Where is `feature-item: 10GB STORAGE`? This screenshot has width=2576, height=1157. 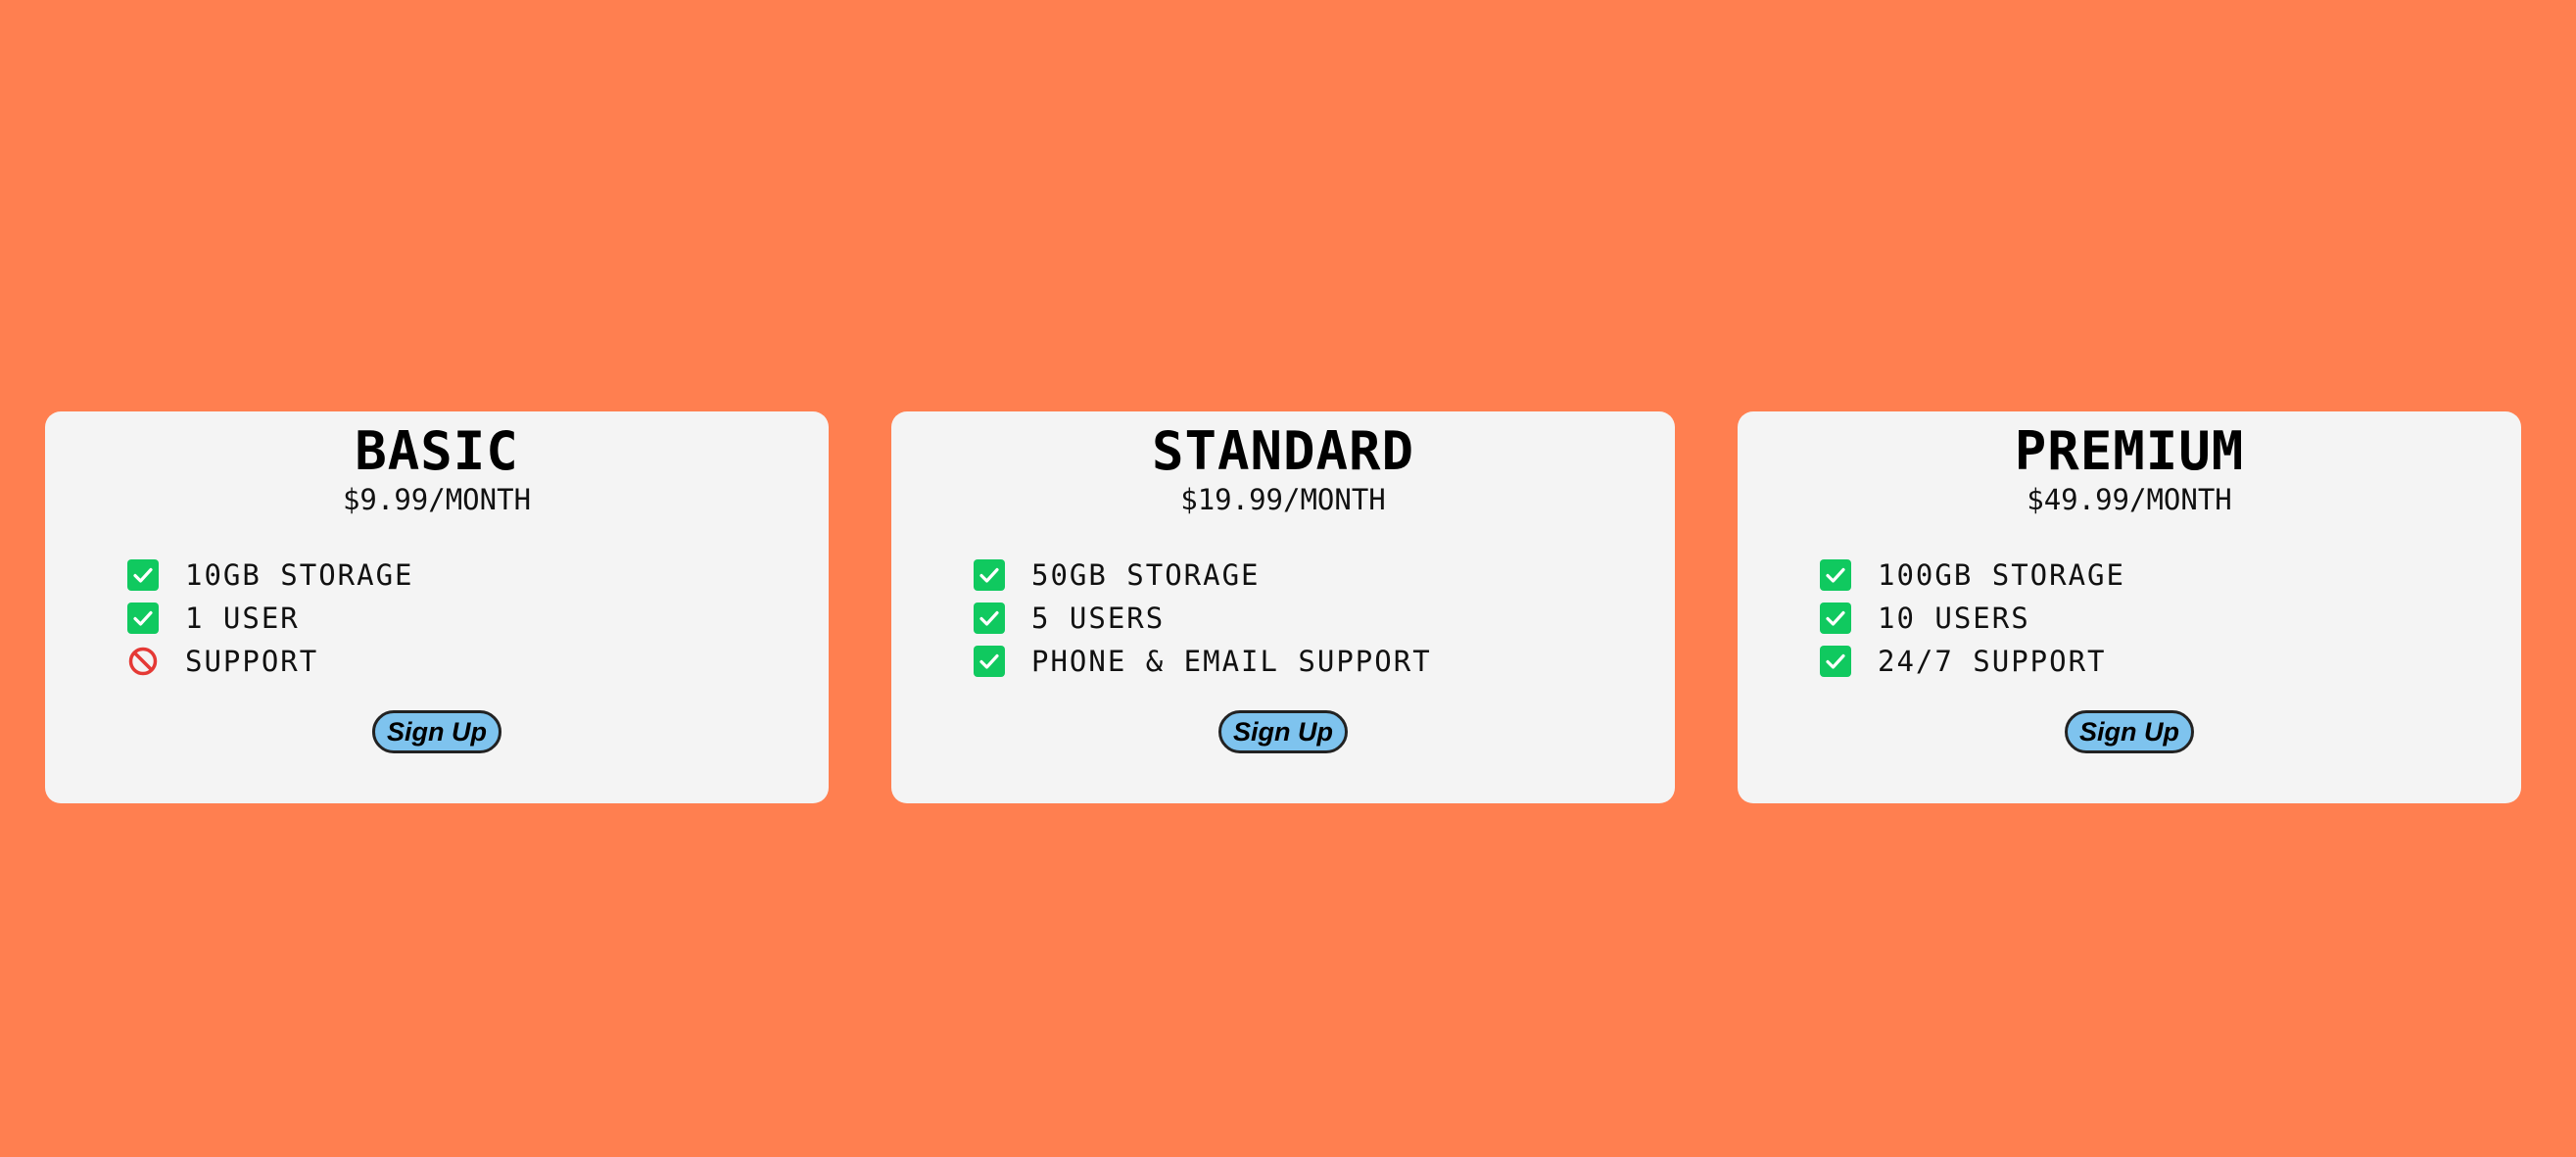
feature-item: 10GB STORAGE is located at coordinates (271, 575).